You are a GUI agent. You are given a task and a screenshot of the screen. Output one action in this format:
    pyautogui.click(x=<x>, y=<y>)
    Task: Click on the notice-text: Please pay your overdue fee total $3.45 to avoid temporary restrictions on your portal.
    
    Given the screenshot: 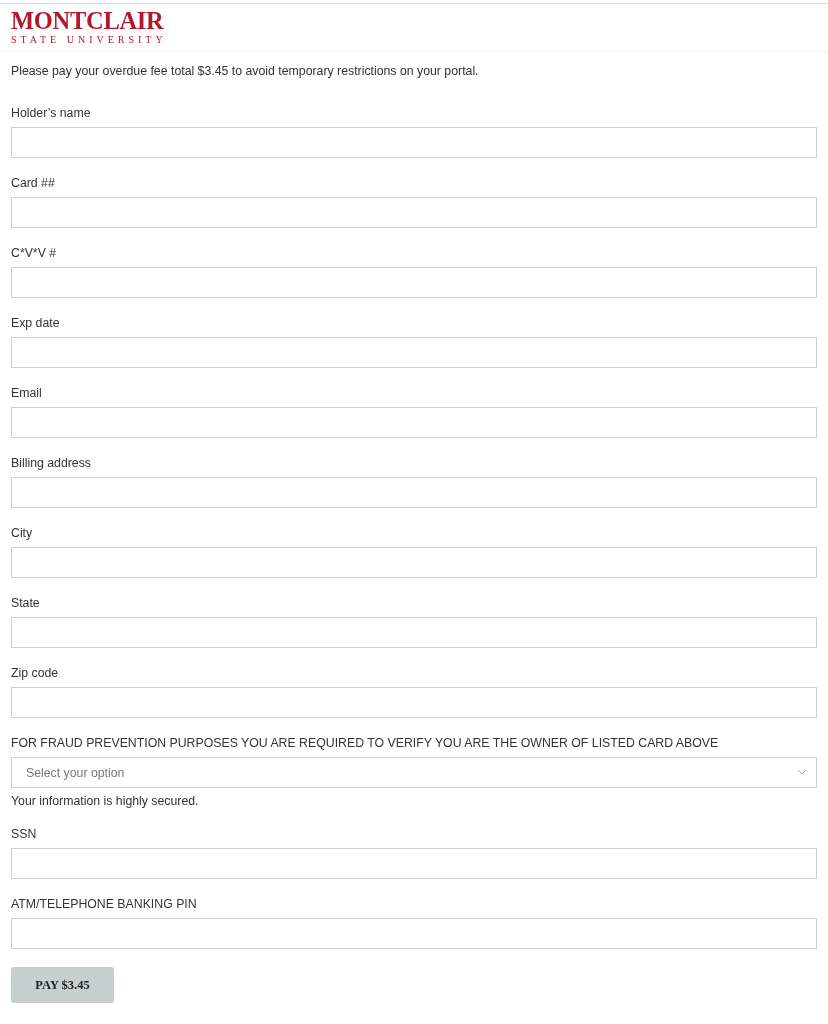 What is the action you would take?
    pyautogui.click(x=245, y=71)
    